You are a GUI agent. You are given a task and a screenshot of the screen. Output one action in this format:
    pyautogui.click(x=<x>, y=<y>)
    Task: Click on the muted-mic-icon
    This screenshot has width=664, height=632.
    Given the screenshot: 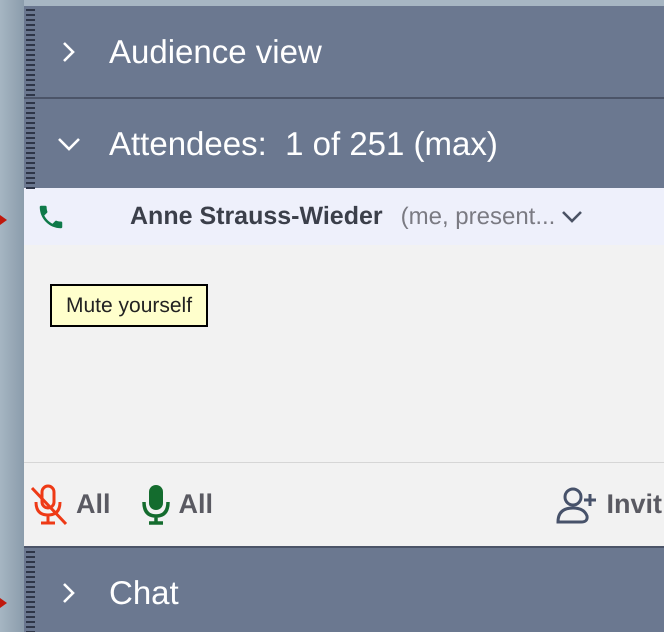 What is the action you would take?
    pyautogui.click(x=49, y=505)
    